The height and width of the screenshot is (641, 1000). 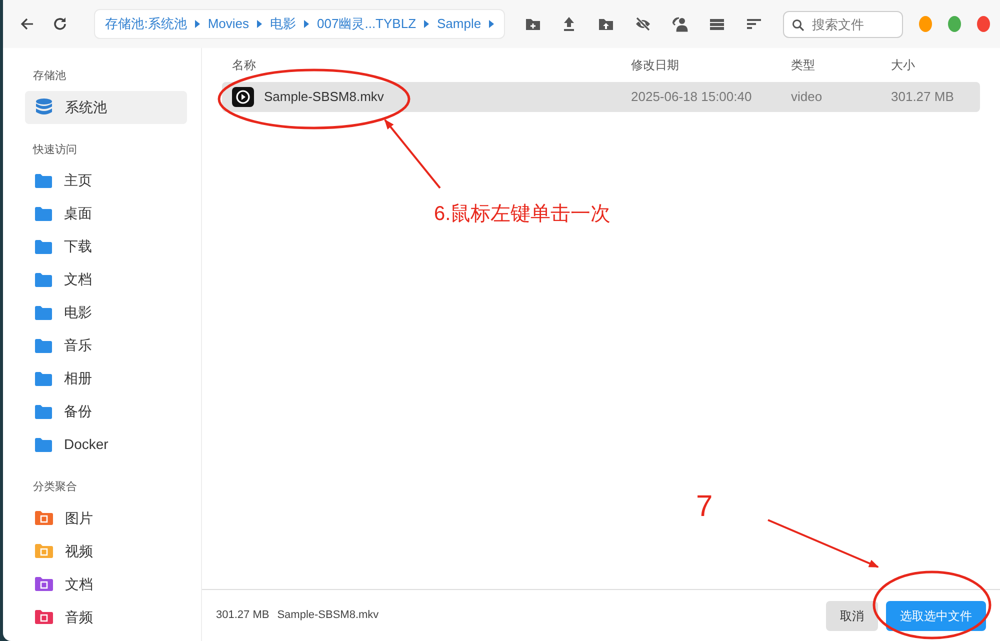 I want to click on sidebar-item: 视频, so click(x=106, y=551).